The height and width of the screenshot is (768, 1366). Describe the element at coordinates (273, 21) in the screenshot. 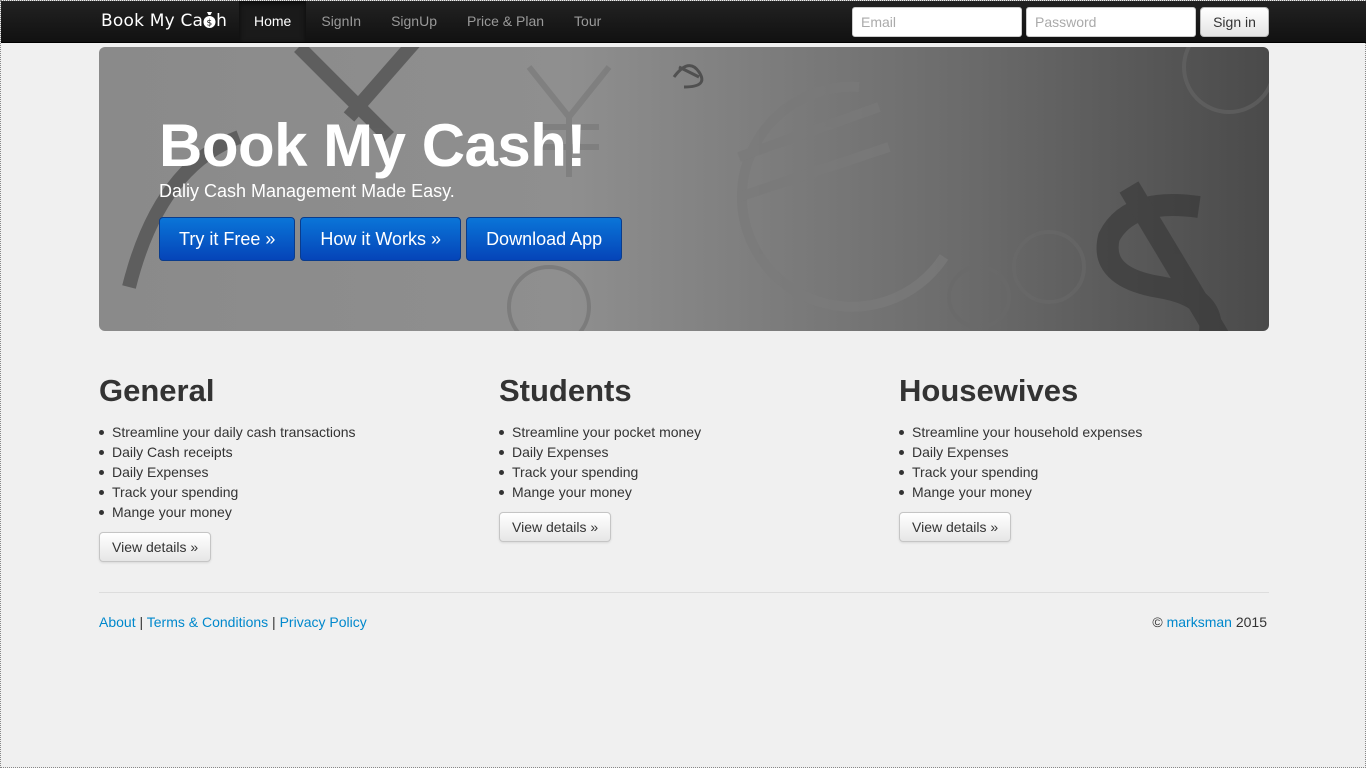

I see `nav-home: Home` at that location.